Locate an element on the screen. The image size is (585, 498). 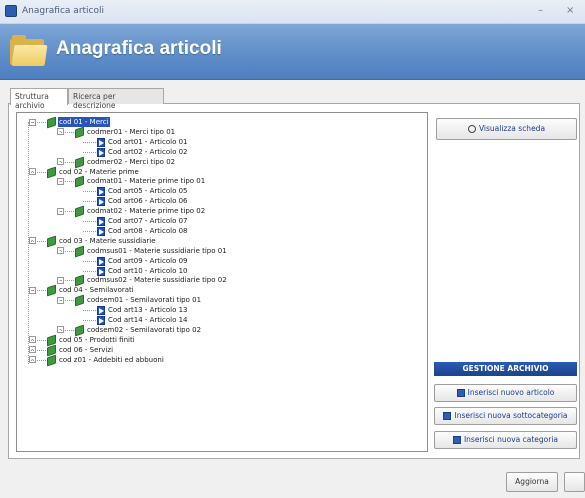
folder-icon is located at coordinates (29, 50).